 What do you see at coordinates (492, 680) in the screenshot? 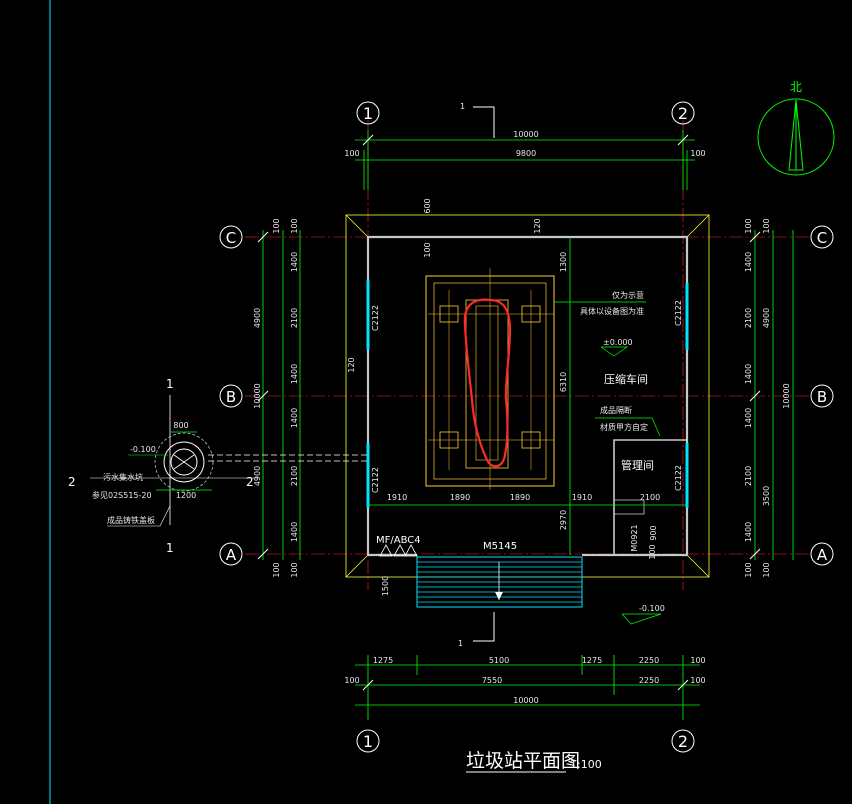
I see `svg-text: 7550` at bounding box center [492, 680].